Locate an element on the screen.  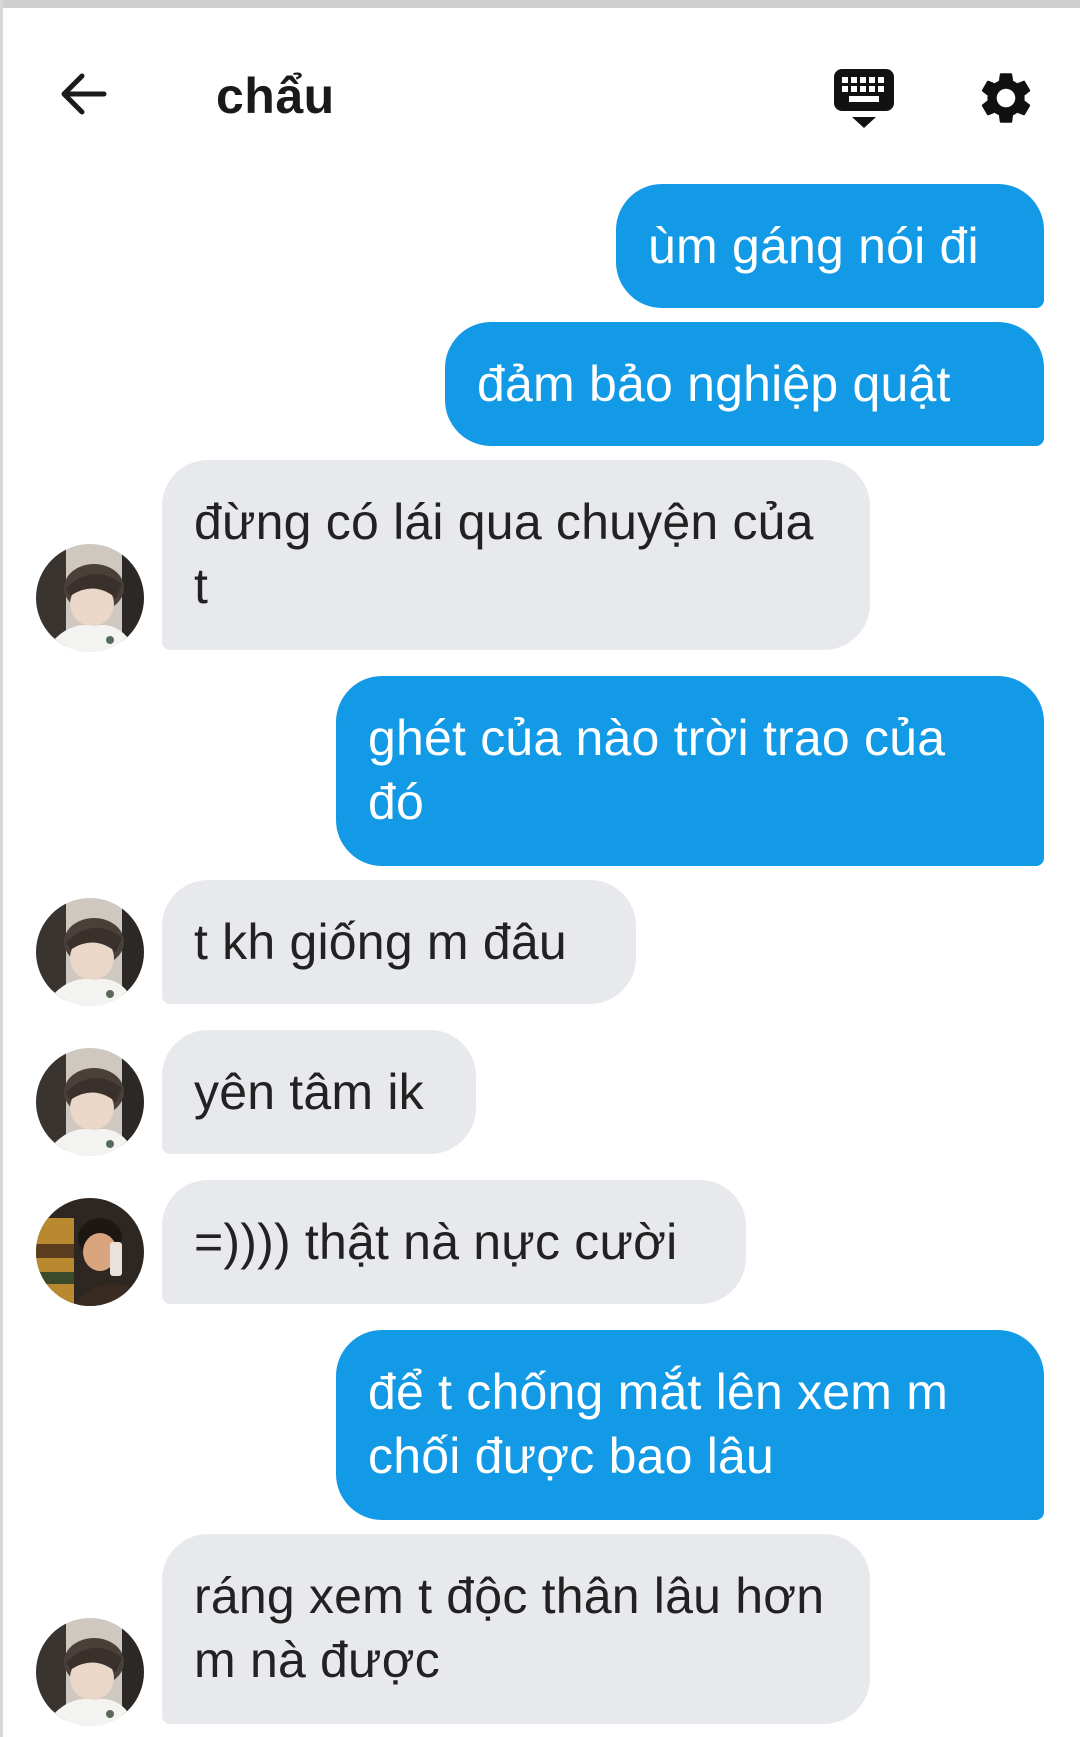
back-button is located at coordinates (84, 94).